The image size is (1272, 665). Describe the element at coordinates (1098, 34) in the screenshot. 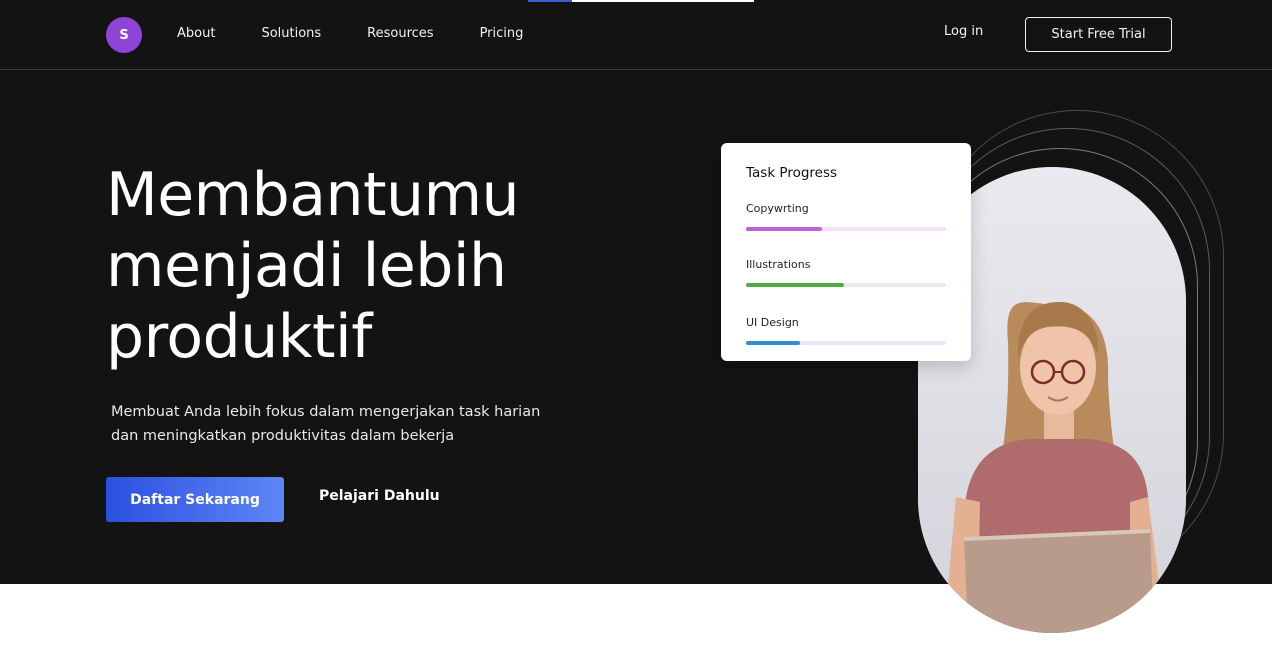

I see `start-free-trial-button: Start Free Trial` at that location.